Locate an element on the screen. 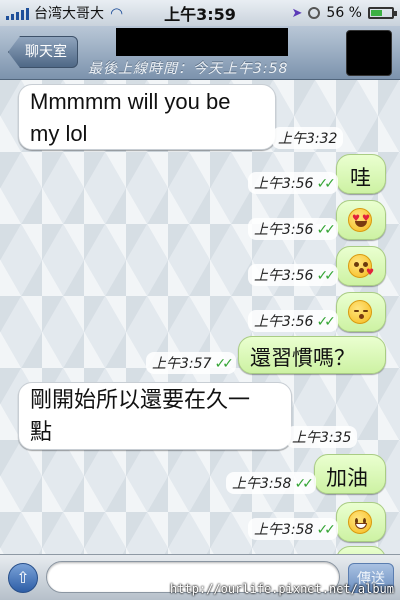 The height and width of the screenshot is (600, 400). message-text: 哇 is located at coordinates (360, 178).